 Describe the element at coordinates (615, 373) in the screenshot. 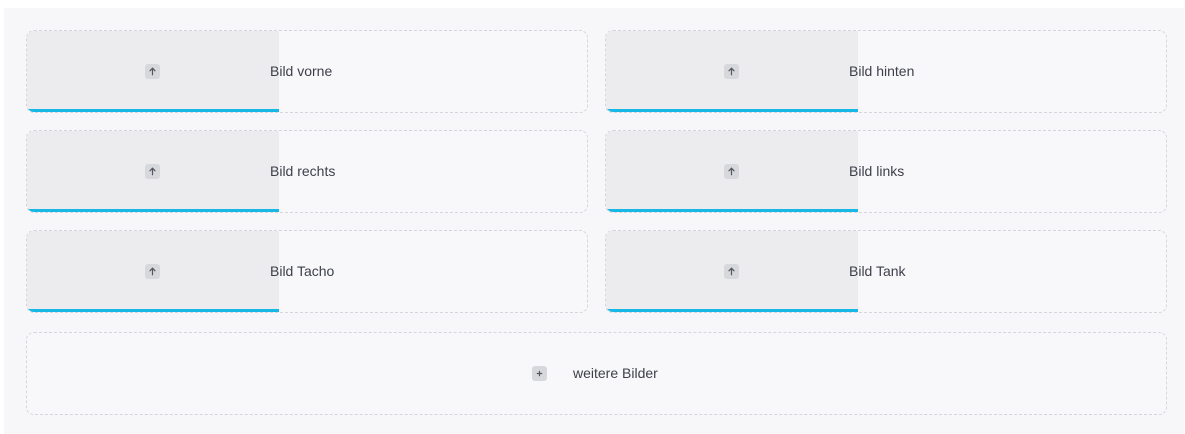

I see `add-more-images-label: weitere Bilder` at that location.